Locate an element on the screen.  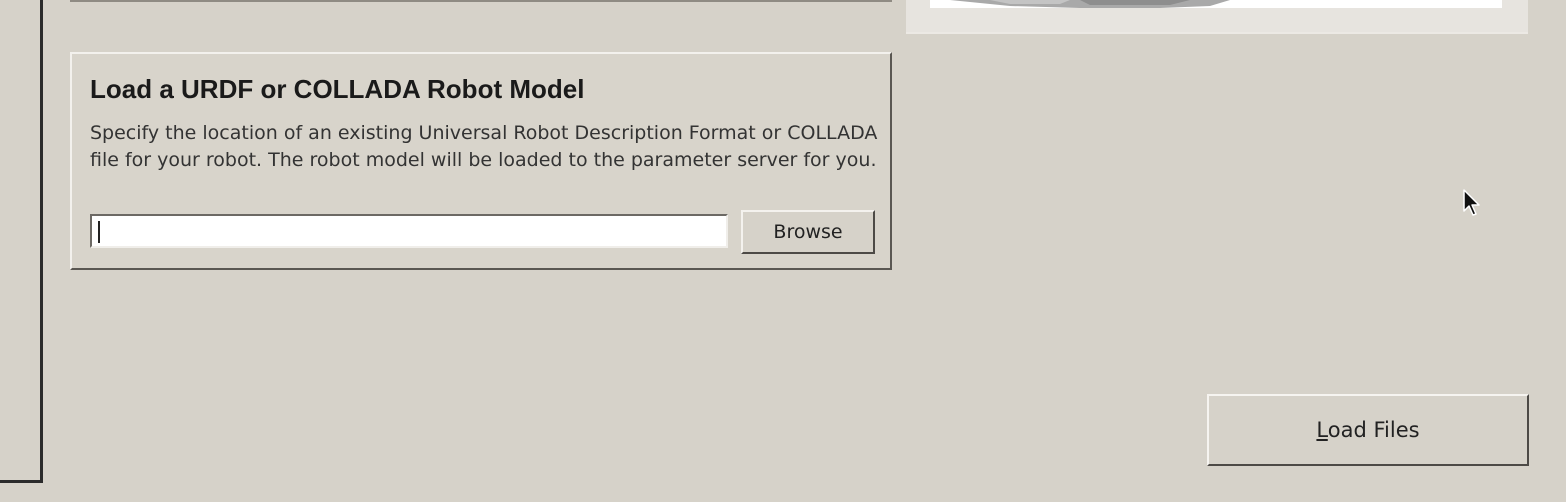
model-path-input is located at coordinates (409, 231).